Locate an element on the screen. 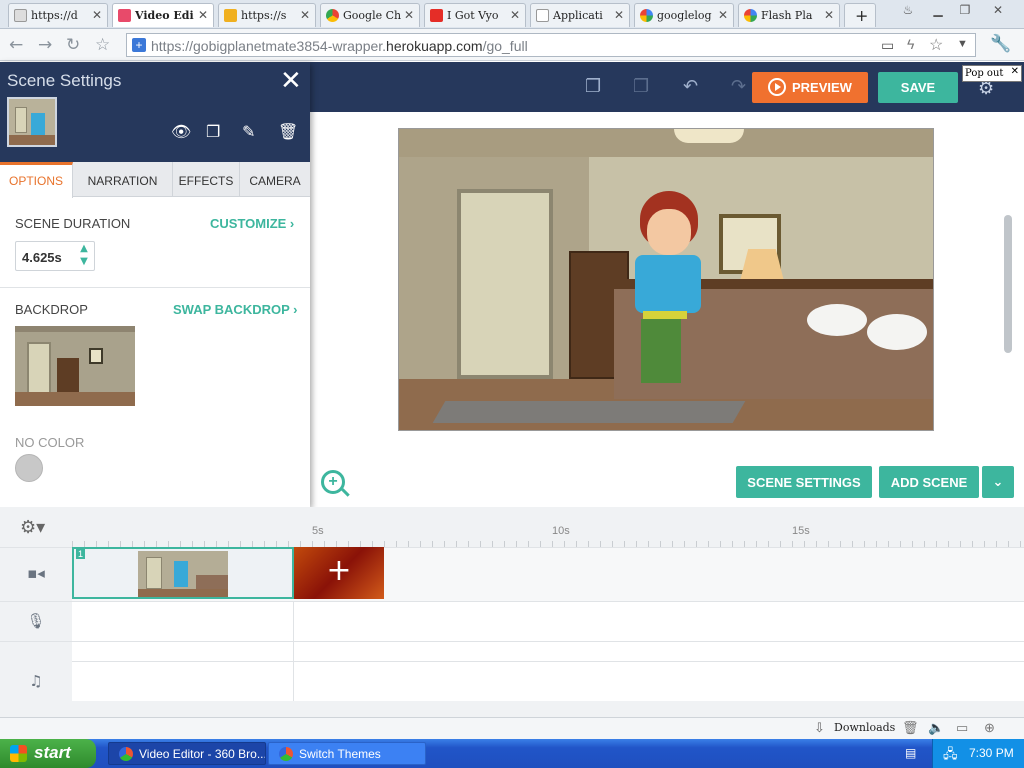 Image resolution: width=1024 pixels, height=768 pixels. pillow is located at coordinates (837, 320).